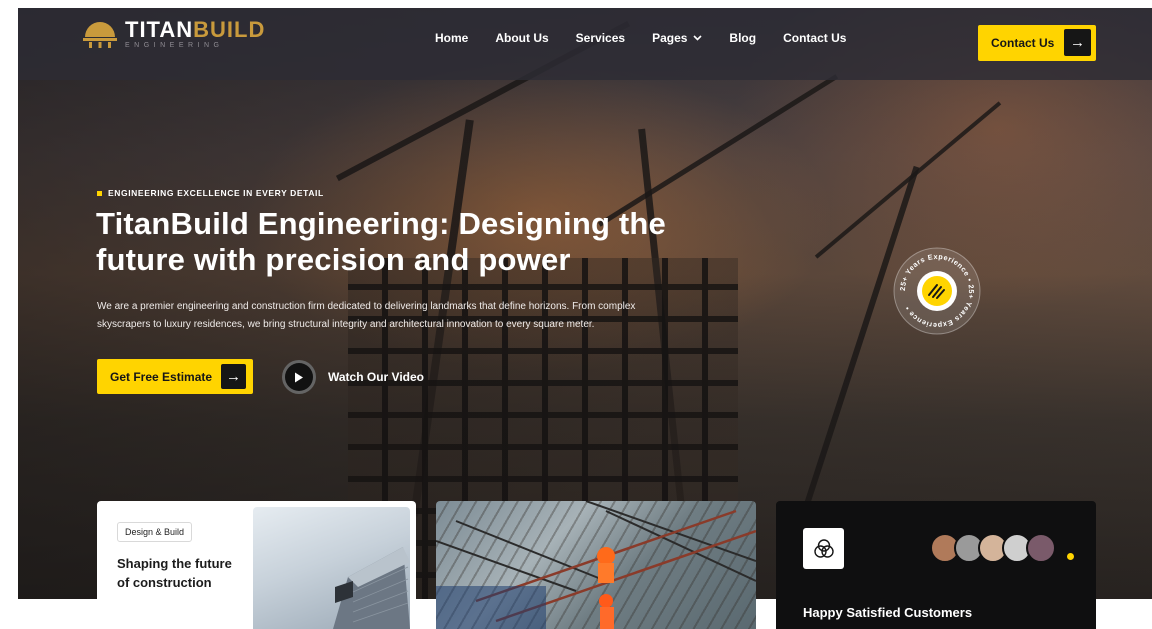 This screenshot has height=629, width=1152. I want to click on play-icon, so click(299, 377).